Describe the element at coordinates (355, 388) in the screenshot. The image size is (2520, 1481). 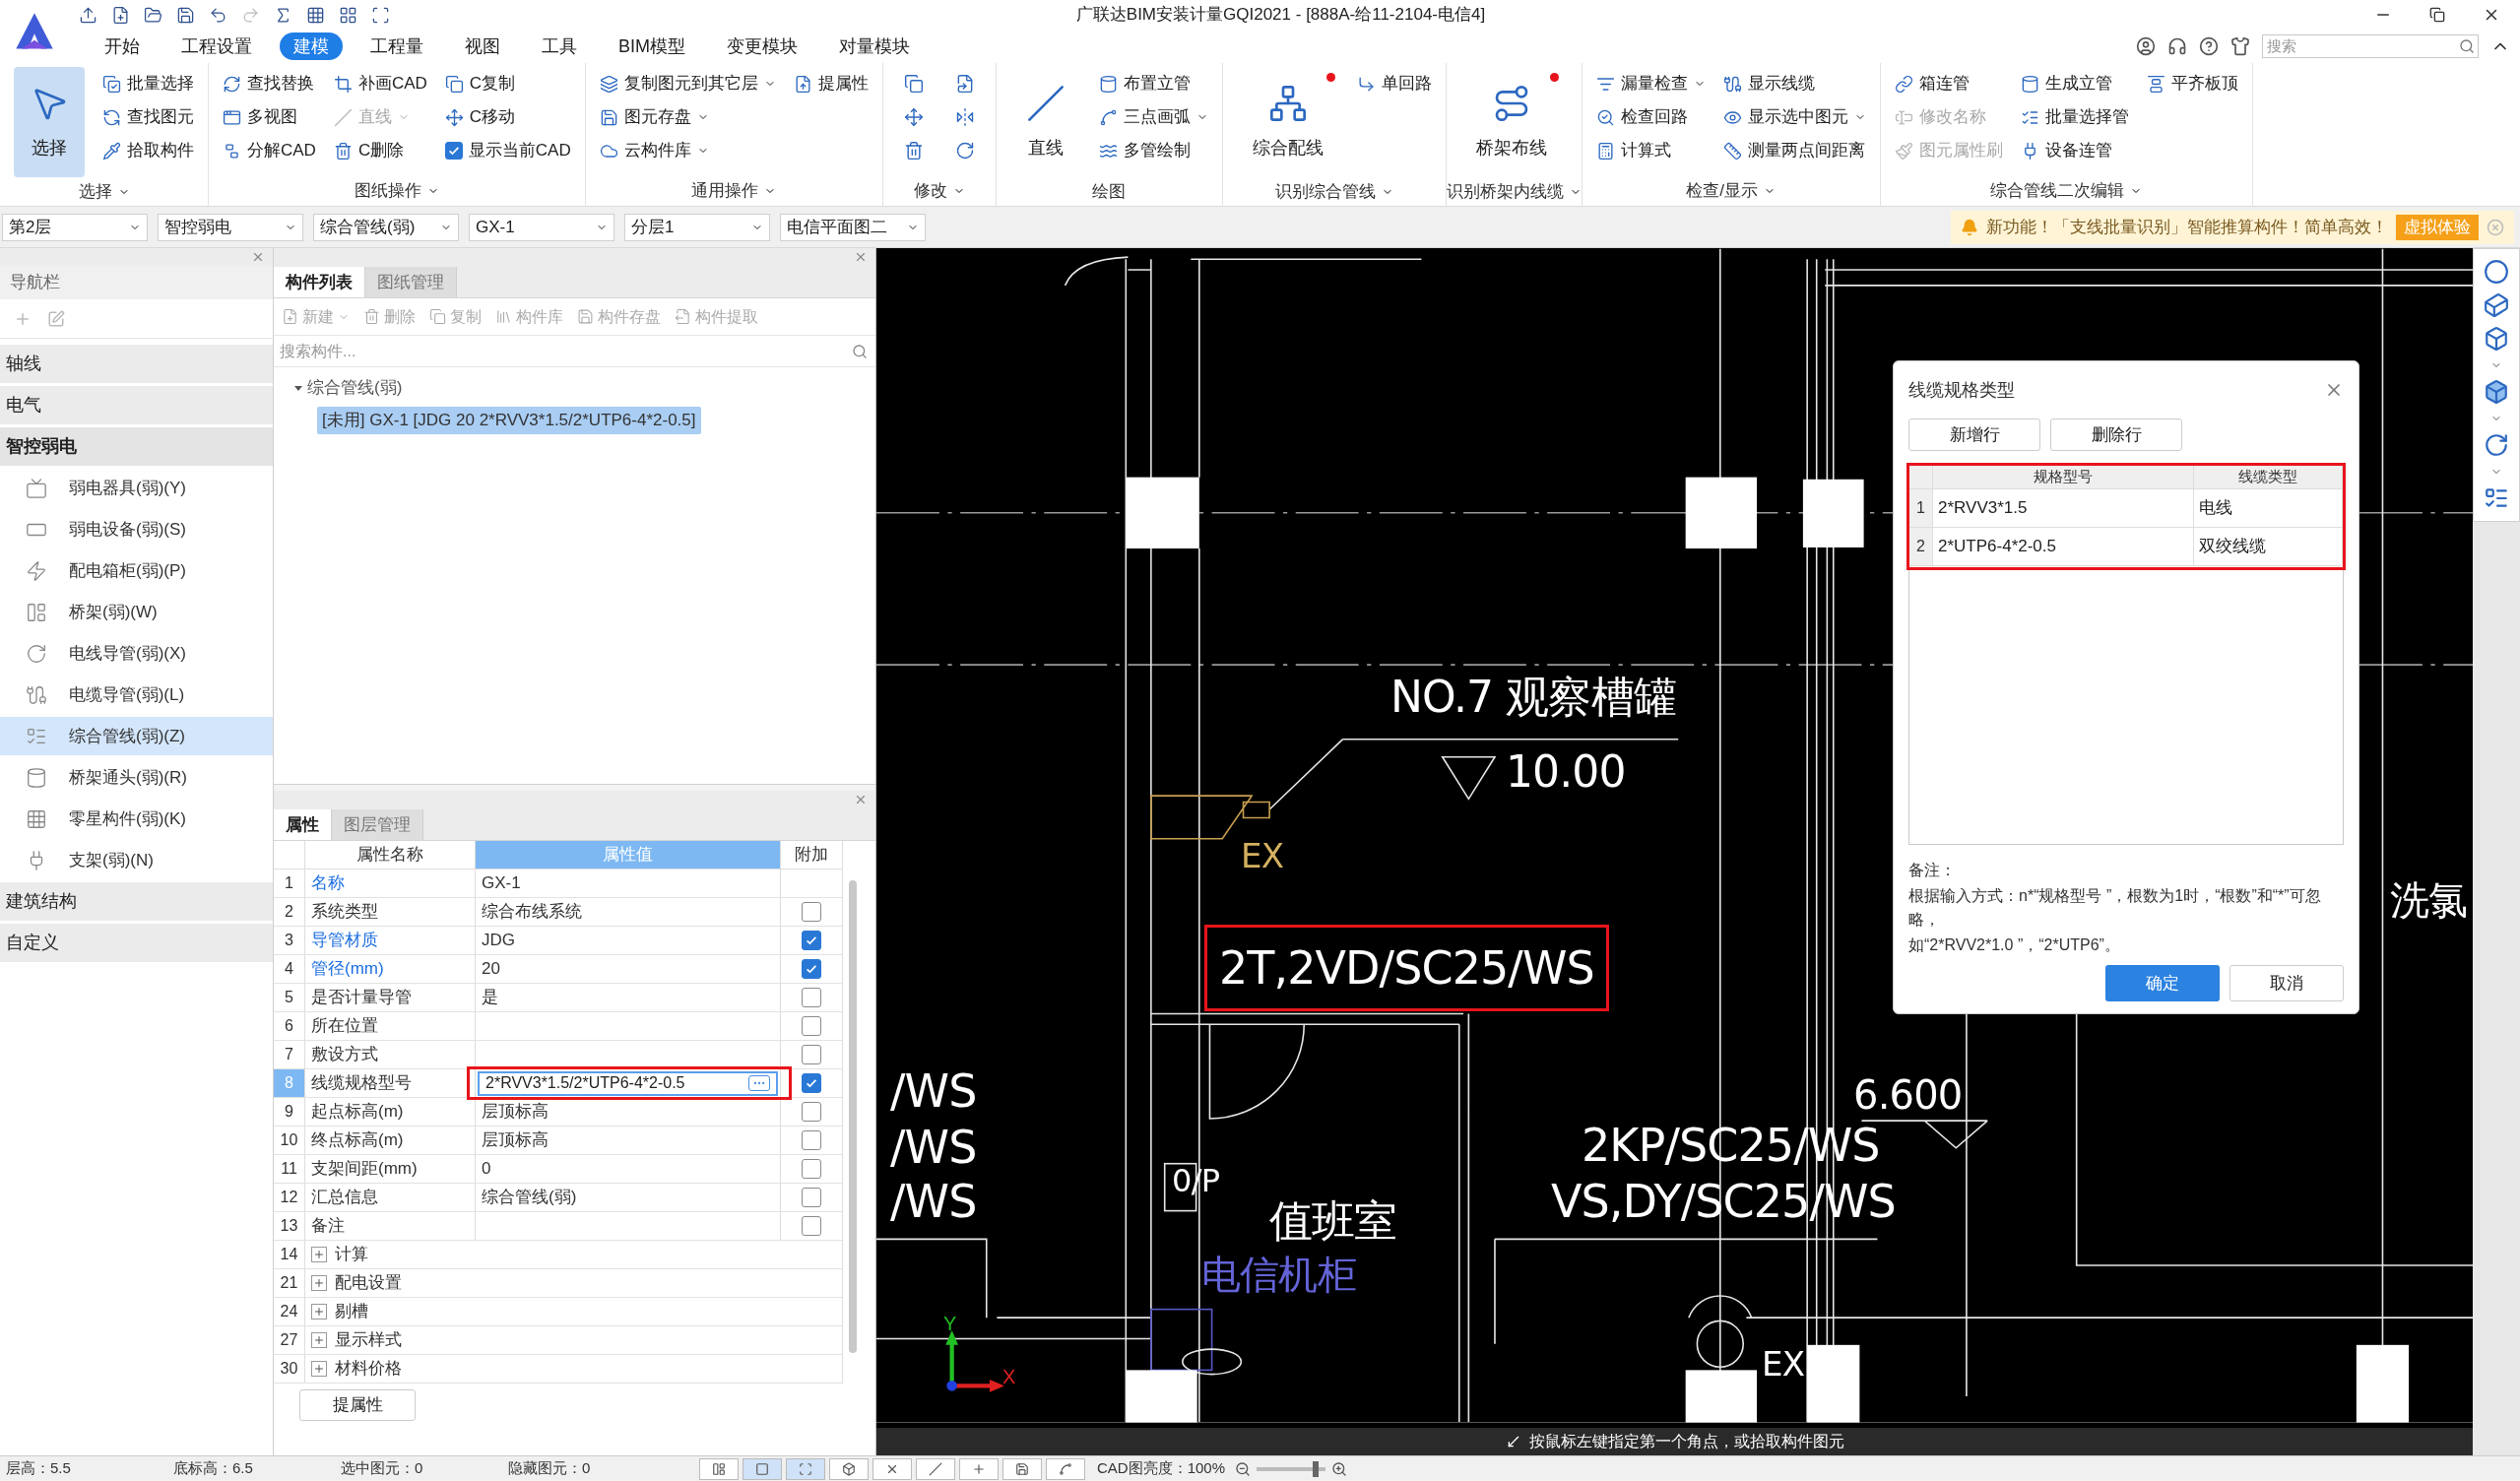
I see `tree-item: 综合管线(弱)` at that location.